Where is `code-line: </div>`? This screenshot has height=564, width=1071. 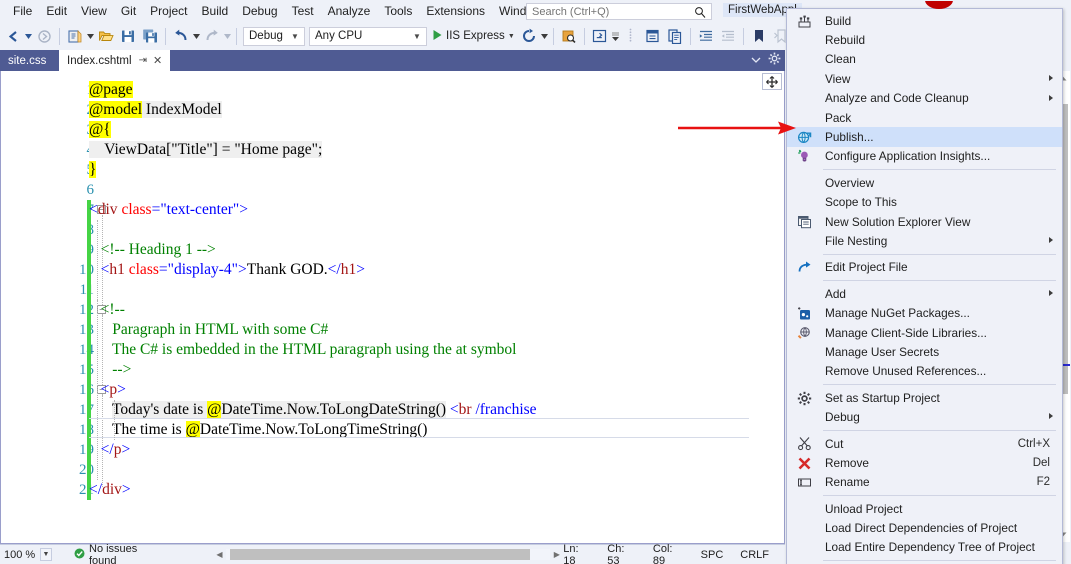 code-line: </div> is located at coordinates (110, 490).